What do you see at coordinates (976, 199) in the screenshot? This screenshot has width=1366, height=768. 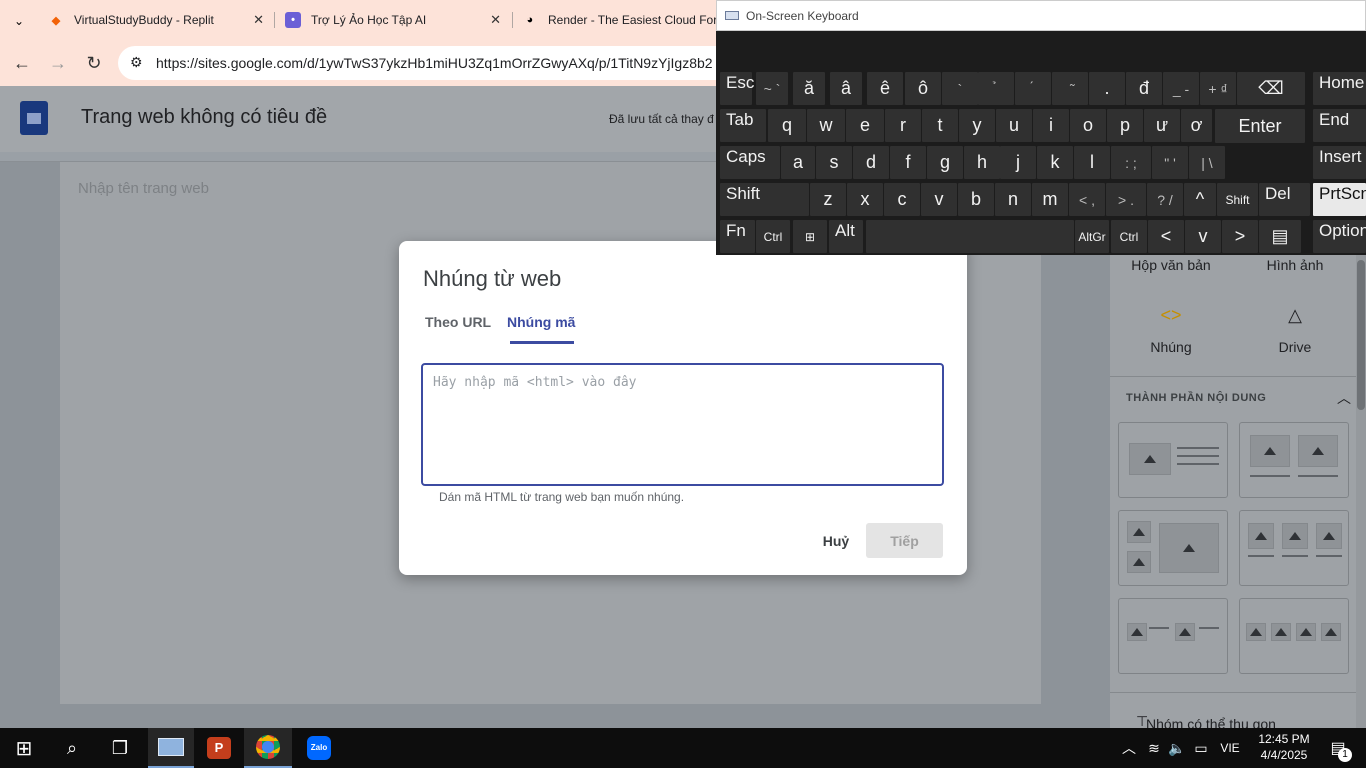 I see `osk-key: b` at bounding box center [976, 199].